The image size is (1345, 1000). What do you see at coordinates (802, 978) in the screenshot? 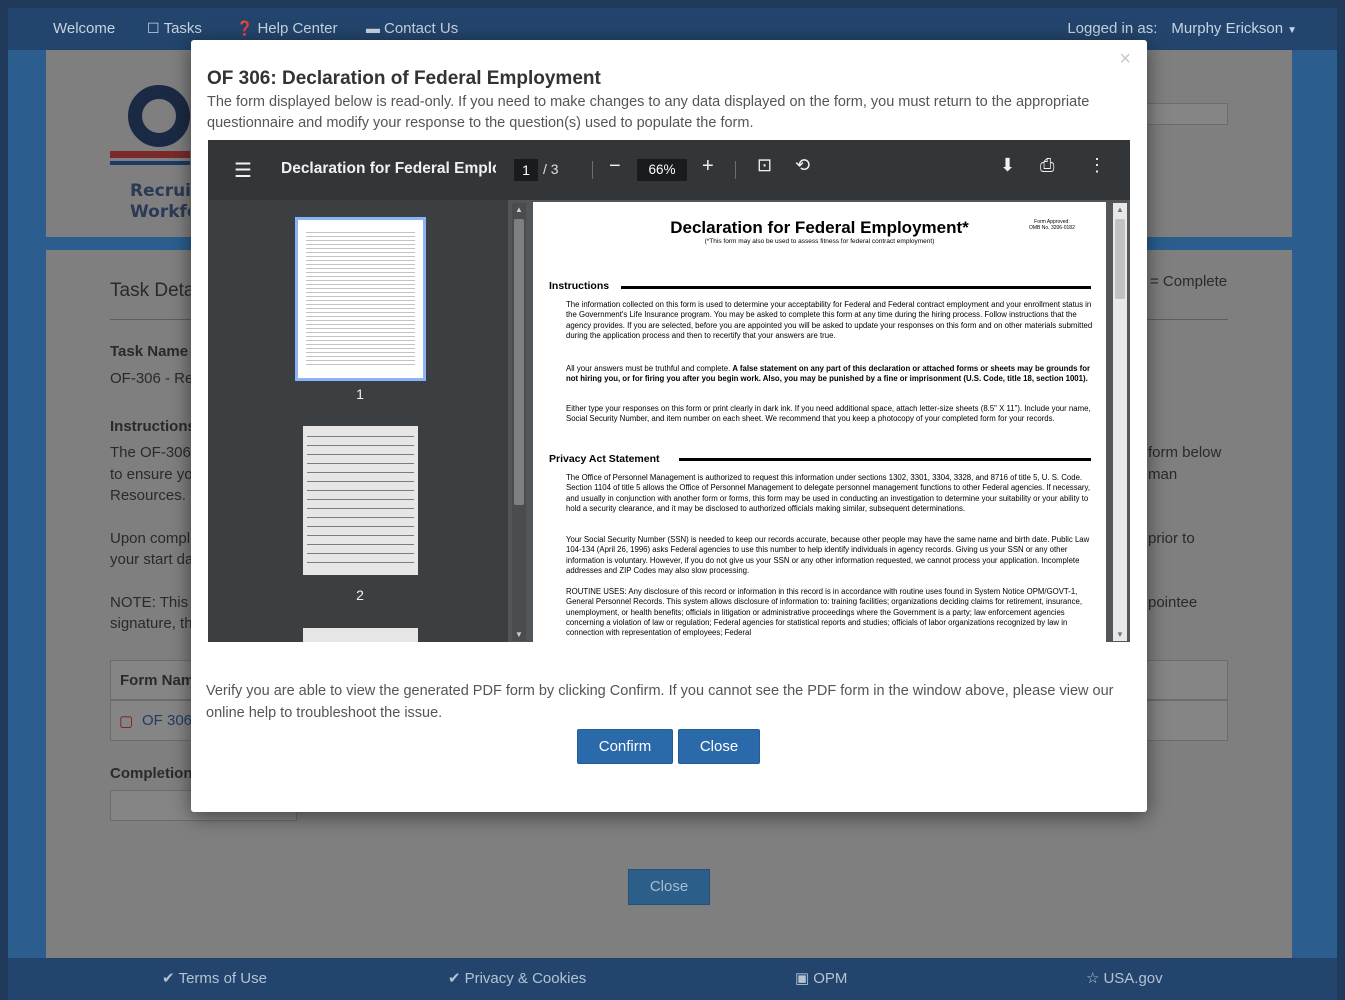
I see `briefcase-icon: ▣` at bounding box center [802, 978].